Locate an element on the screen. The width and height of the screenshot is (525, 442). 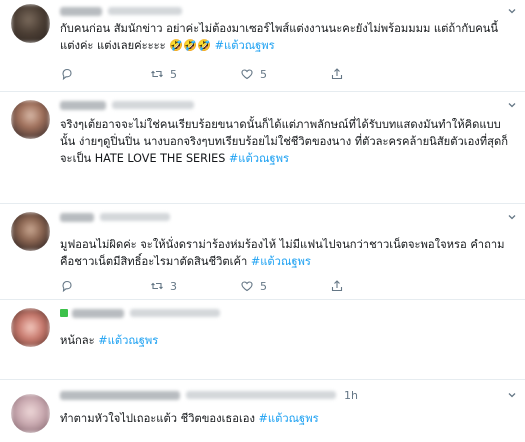
tweet-time: 1h is located at coordinates (351, 395).